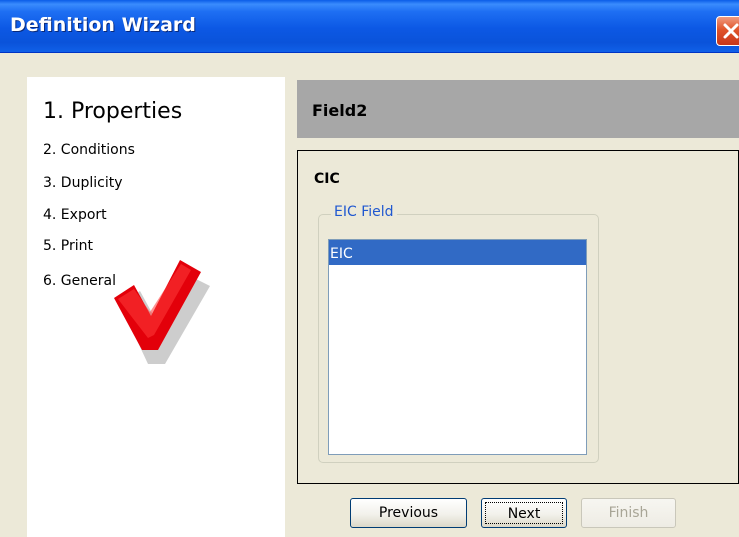  Describe the element at coordinates (731, 31) in the screenshot. I see `close-icon` at that location.